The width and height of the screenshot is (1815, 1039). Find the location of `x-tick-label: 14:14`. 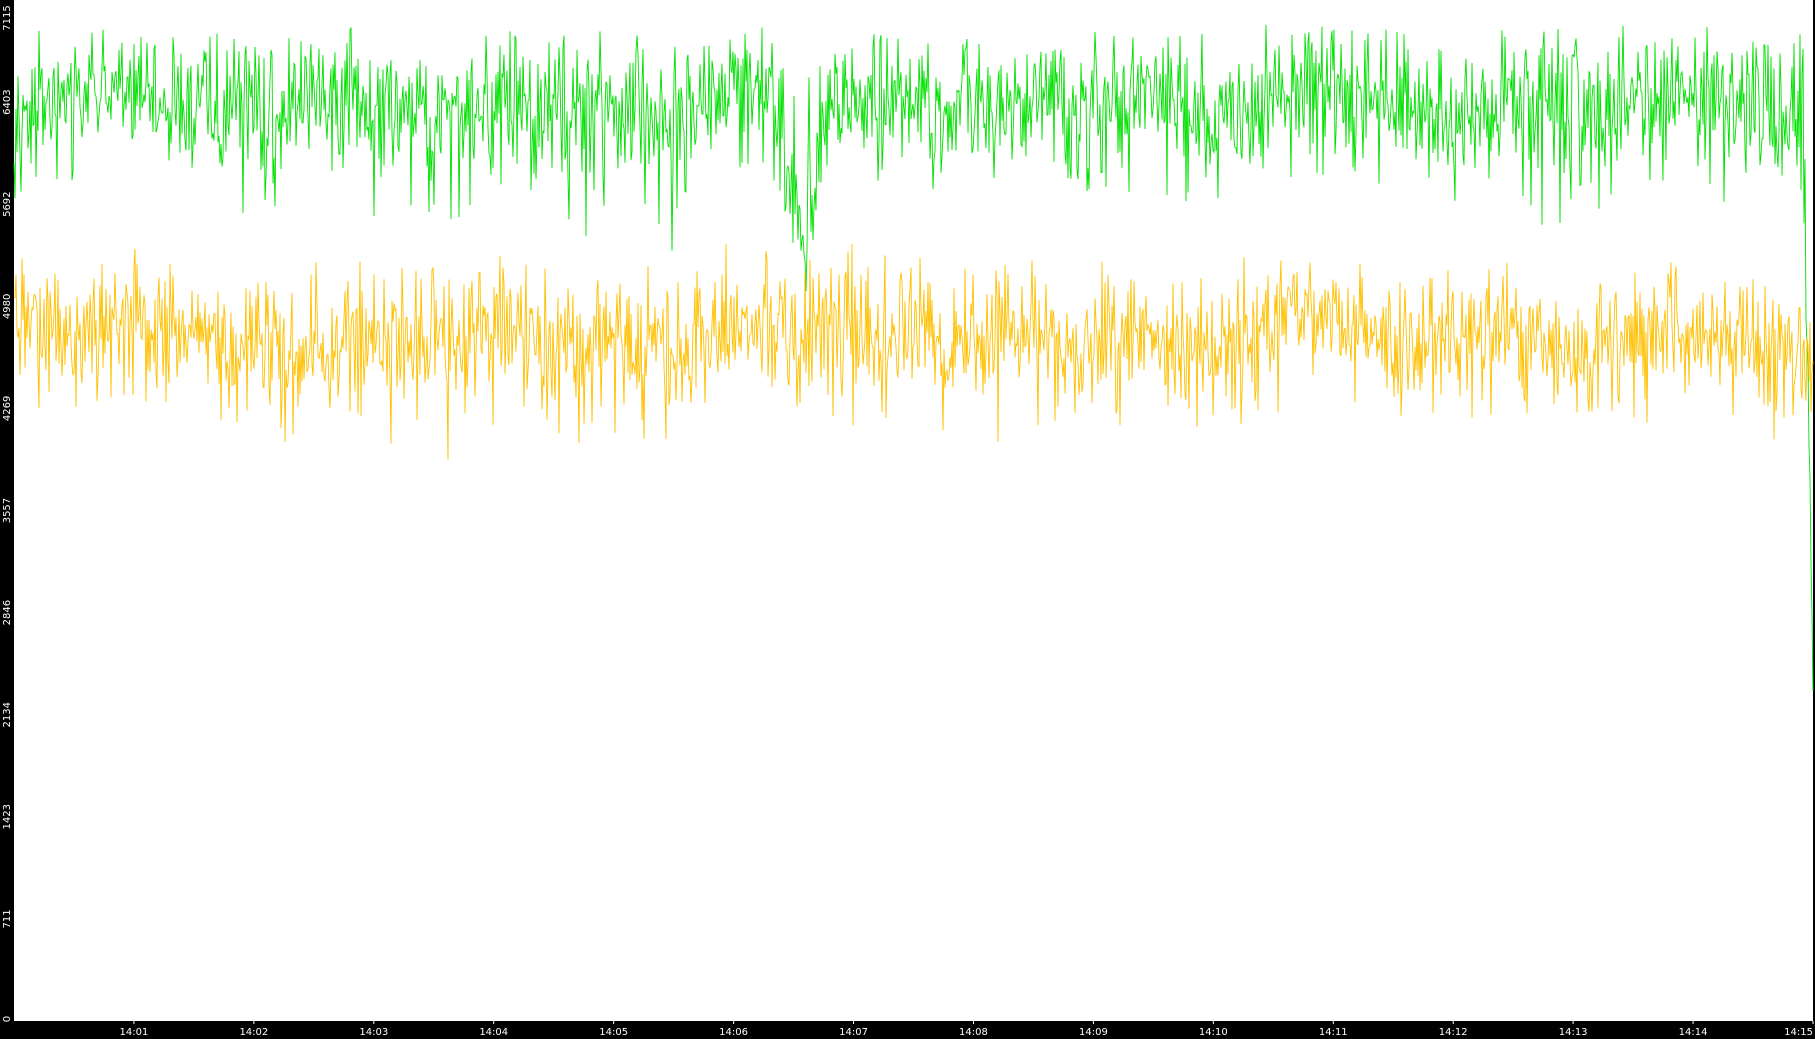

x-tick-label: 14:14 is located at coordinates (1693, 1032).